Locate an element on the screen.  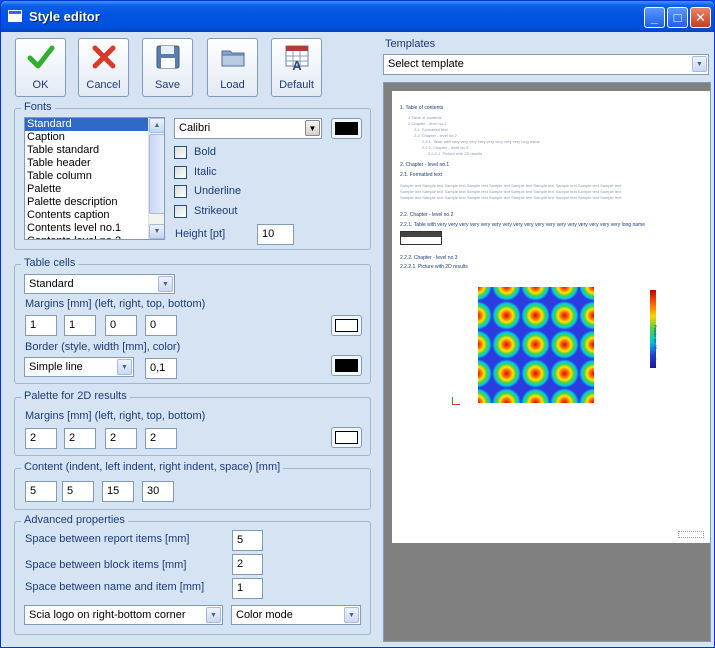
preview-table-header is located at coordinates (421, 234).